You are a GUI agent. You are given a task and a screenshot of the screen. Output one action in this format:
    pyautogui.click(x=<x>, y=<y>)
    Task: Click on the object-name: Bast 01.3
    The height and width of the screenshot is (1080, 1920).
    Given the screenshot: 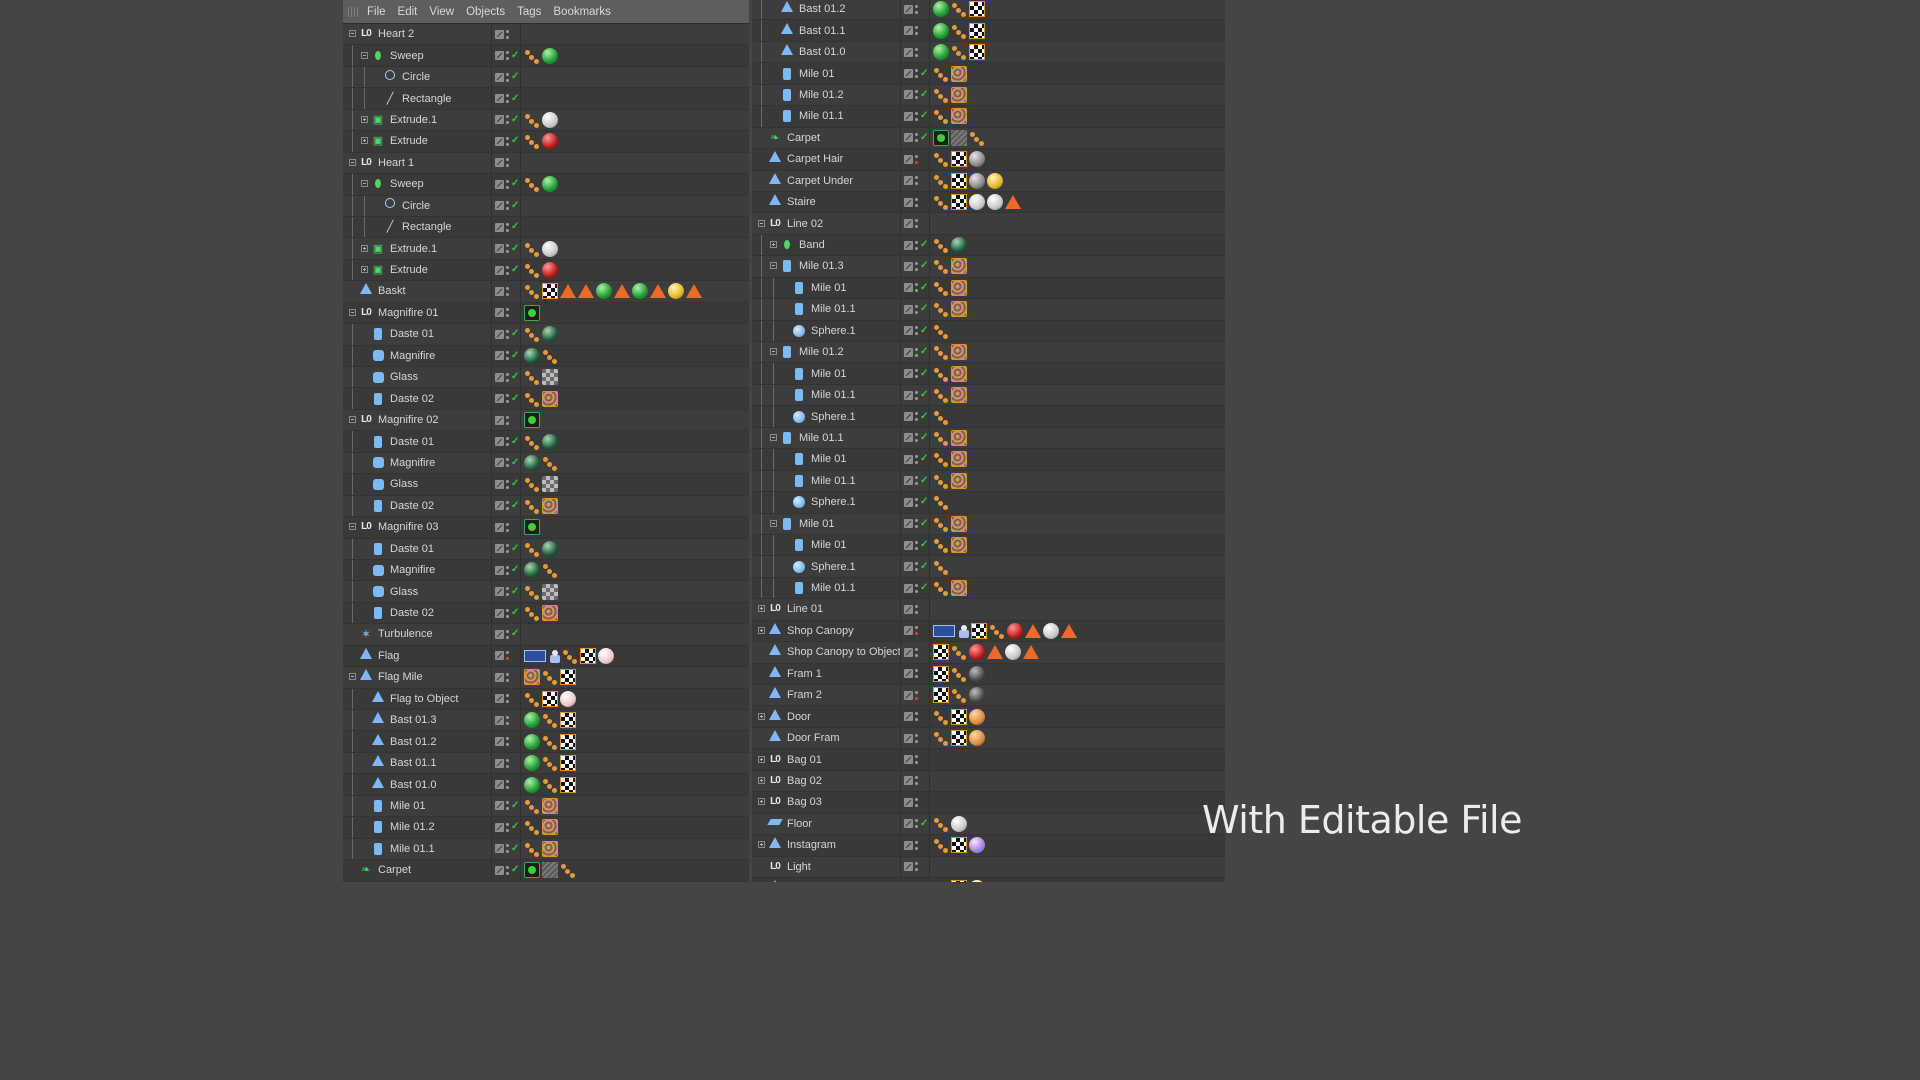 What is the action you would take?
    pyautogui.click(x=413, y=720)
    